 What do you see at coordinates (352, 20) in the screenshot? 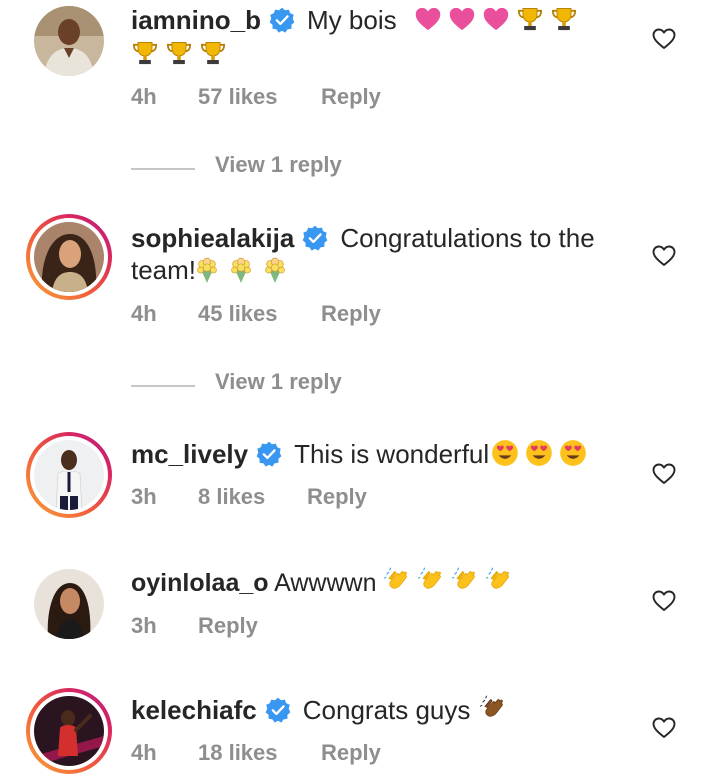
I see `comment-text: My bois` at bounding box center [352, 20].